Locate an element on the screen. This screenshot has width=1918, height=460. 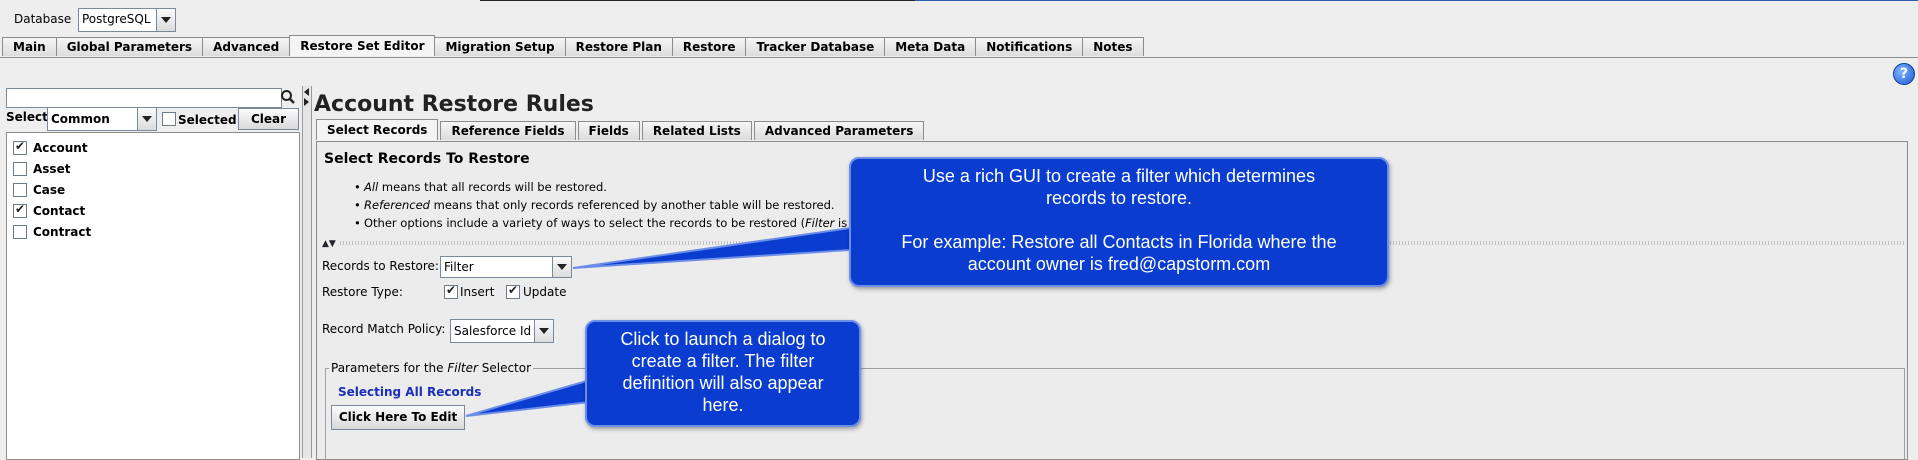
callout-text: create a filter. The filter is located at coordinates (723, 361).